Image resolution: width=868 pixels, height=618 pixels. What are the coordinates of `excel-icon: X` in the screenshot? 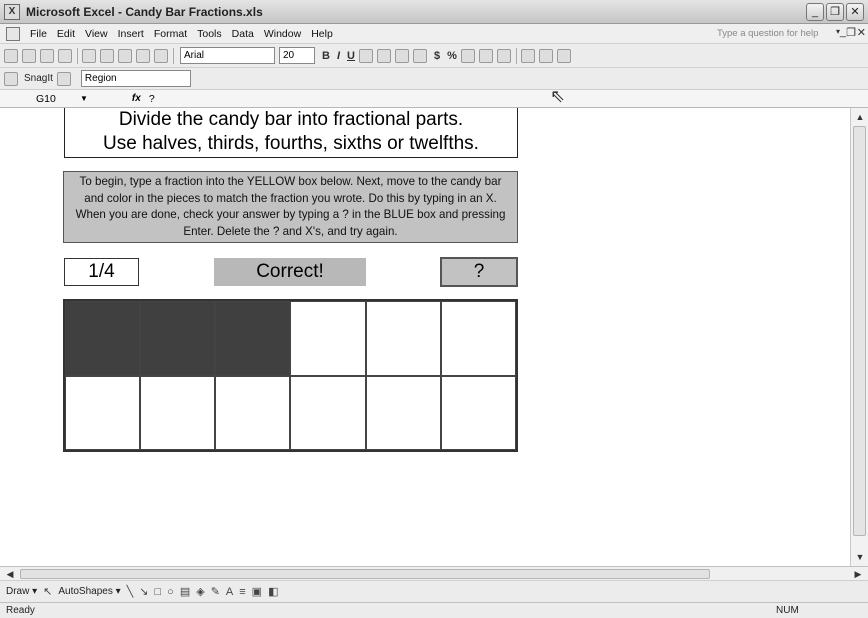 It's located at (12, 11).